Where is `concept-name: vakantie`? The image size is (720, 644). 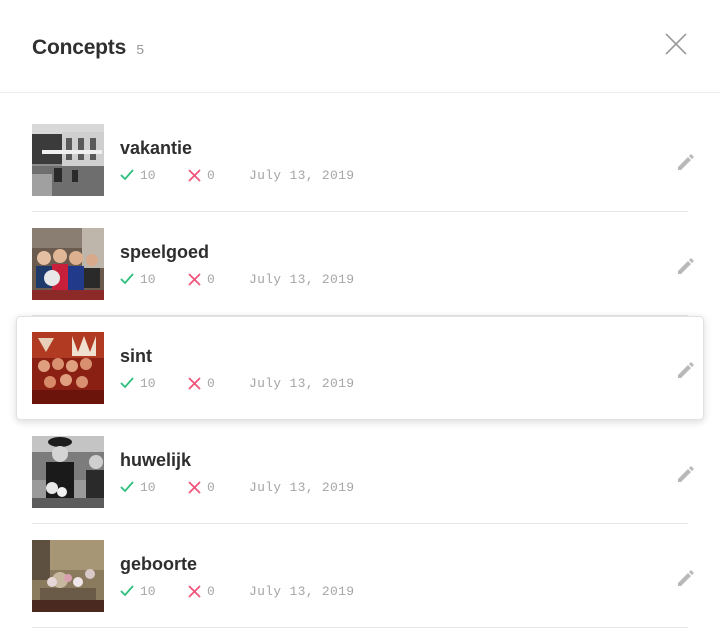 concept-name: vakantie is located at coordinates (156, 148).